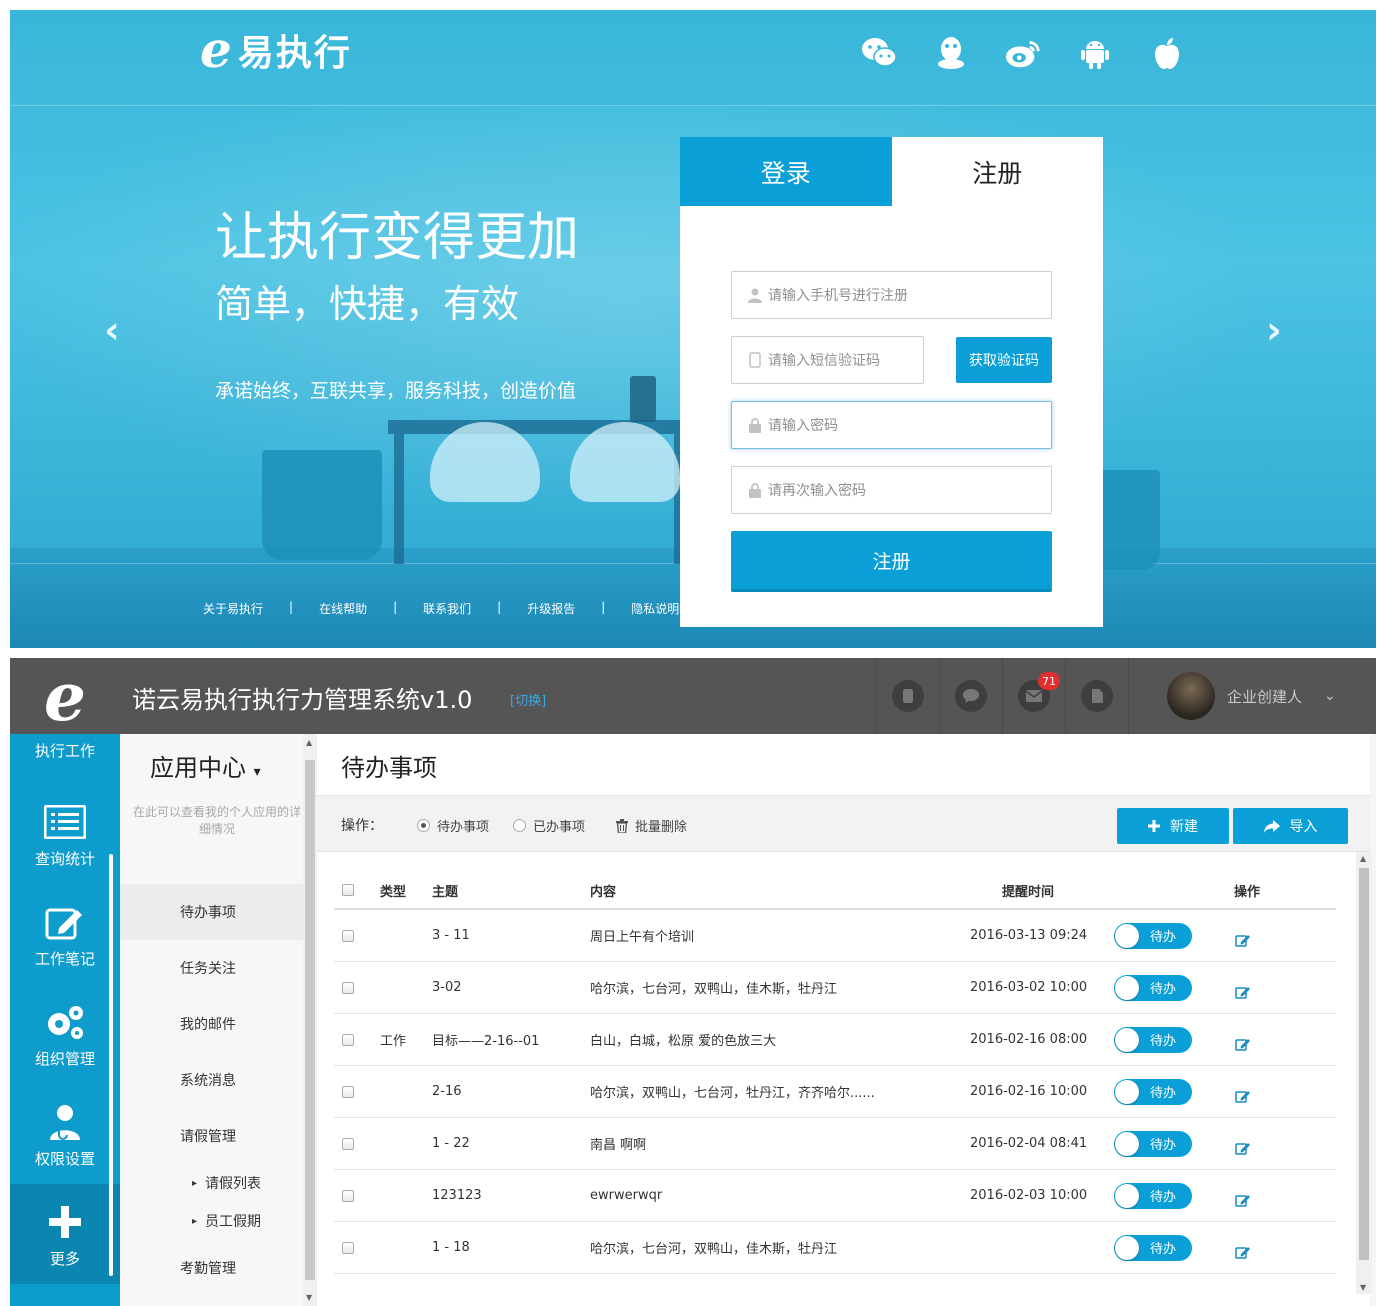 Image resolution: width=1386 pixels, height=1306 pixels. What do you see at coordinates (246, 608) in the screenshot?
I see `footer-link-about: 关于易执行` at bounding box center [246, 608].